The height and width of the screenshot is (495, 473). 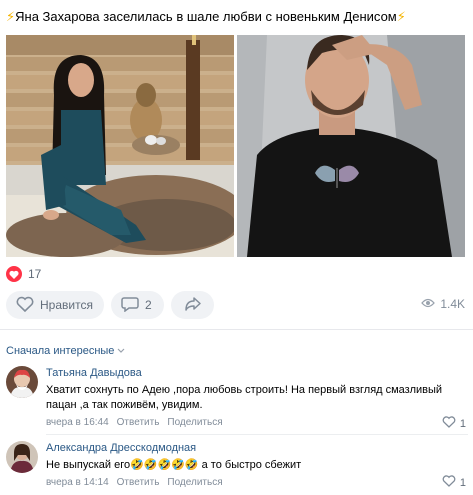 I want to click on comments-sort-dropdown: Сначала интересные, so click(x=65, y=351).